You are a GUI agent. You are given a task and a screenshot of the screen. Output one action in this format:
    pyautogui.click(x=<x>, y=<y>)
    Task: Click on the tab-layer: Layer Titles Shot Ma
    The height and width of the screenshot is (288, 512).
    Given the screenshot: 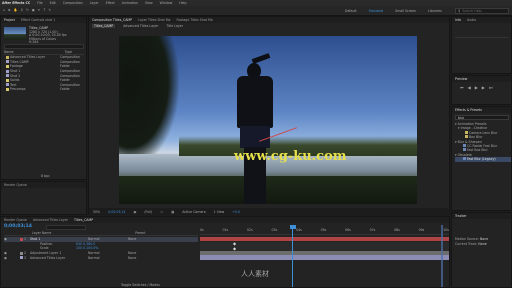 What is the action you would take?
    pyautogui.click(x=154, y=20)
    